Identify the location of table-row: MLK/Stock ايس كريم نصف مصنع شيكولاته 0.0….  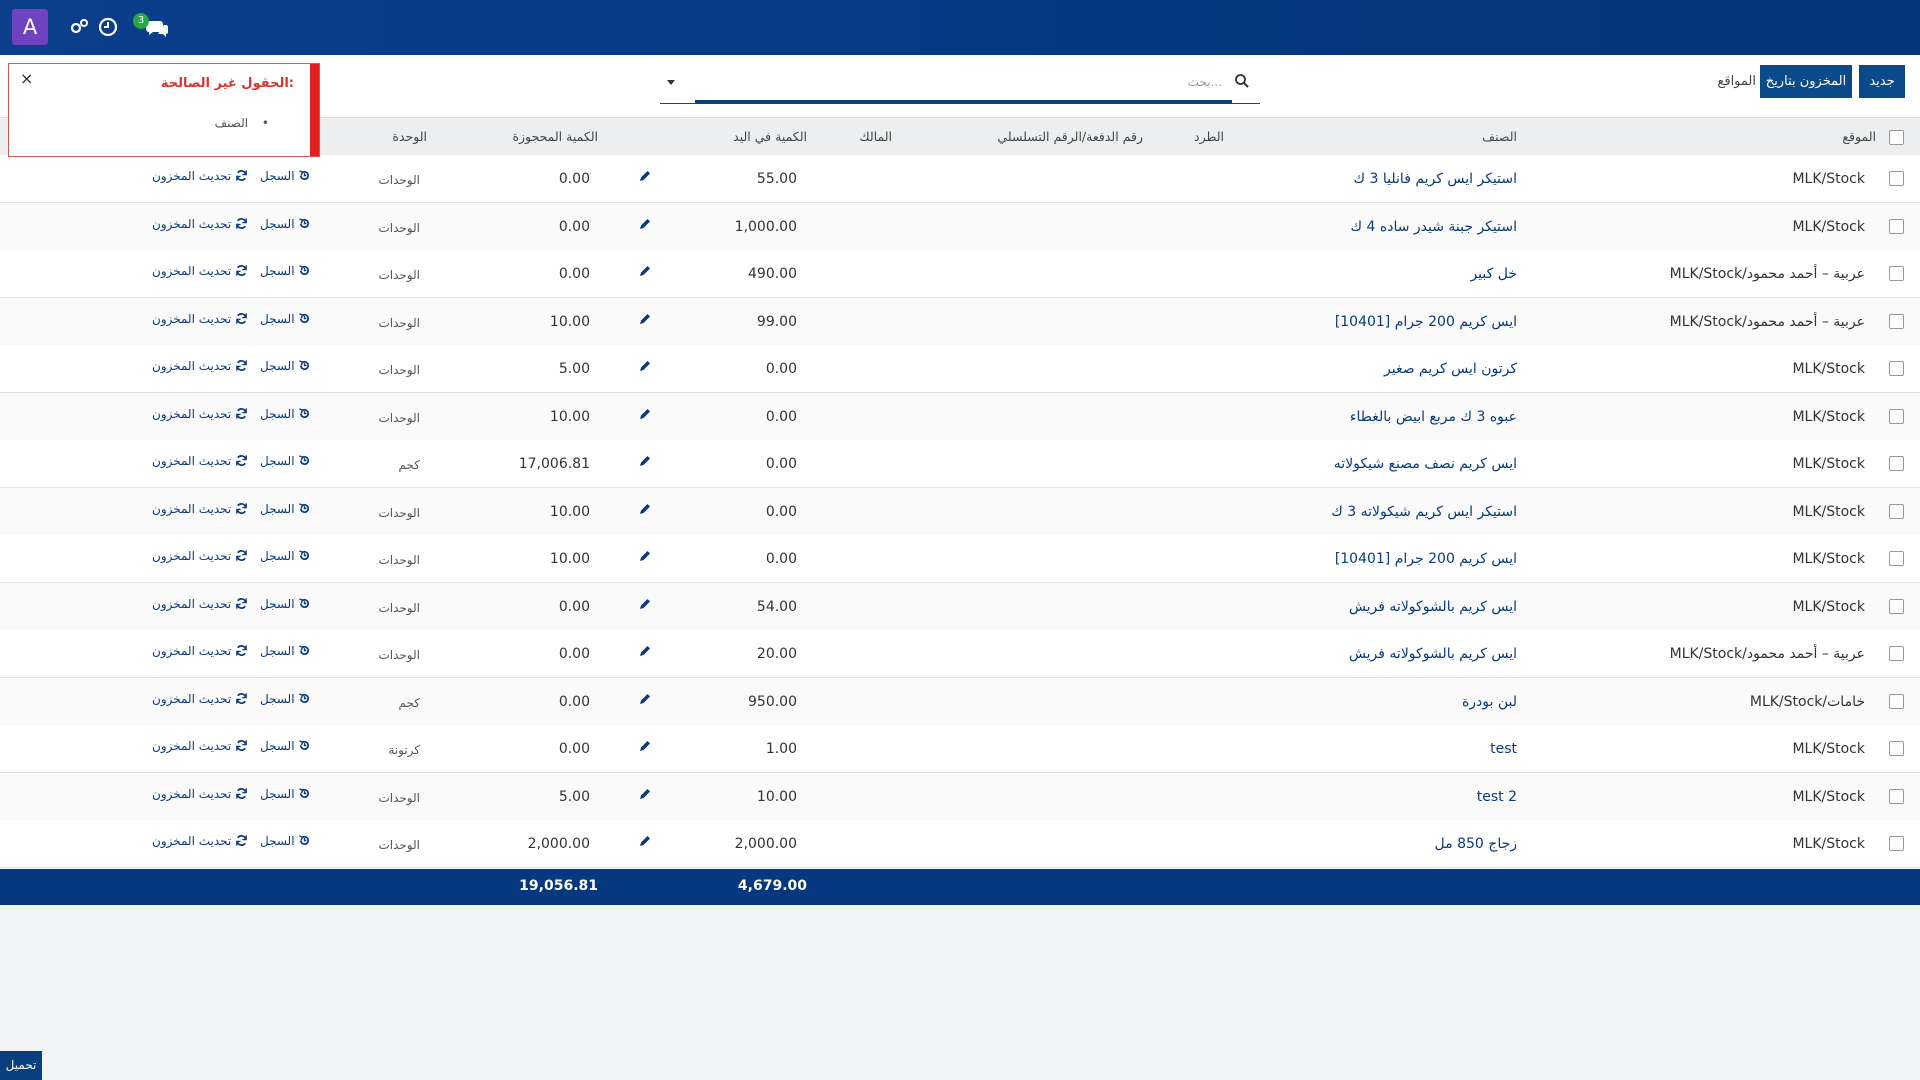
(960, 464).